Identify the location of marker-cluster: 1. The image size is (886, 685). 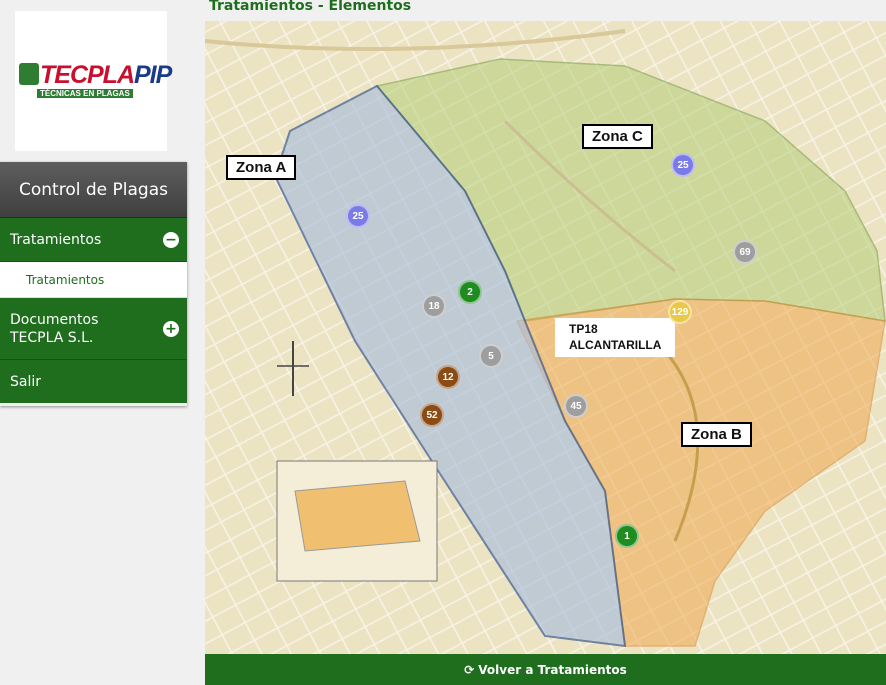
(627, 536).